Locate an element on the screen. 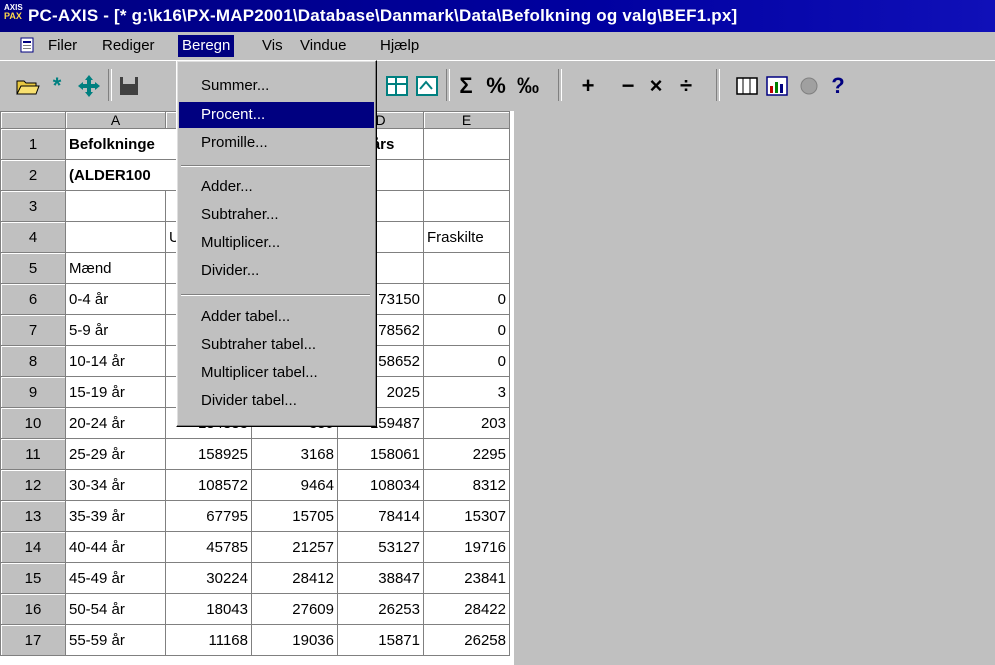  save-disk-icon is located at coordinates (129, 86).